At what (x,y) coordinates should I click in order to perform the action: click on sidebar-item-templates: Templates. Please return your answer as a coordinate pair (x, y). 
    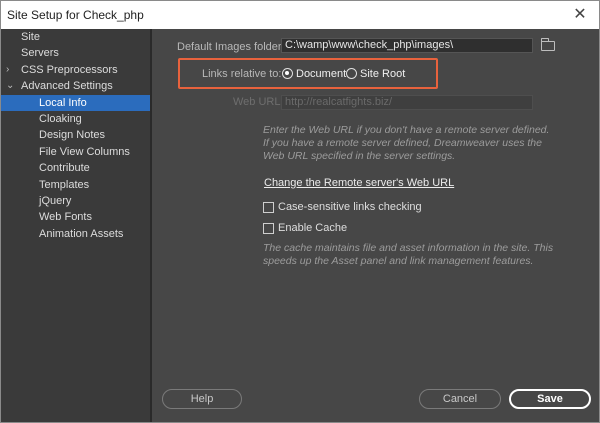
    Looking at the image, I should click on (75, 185).